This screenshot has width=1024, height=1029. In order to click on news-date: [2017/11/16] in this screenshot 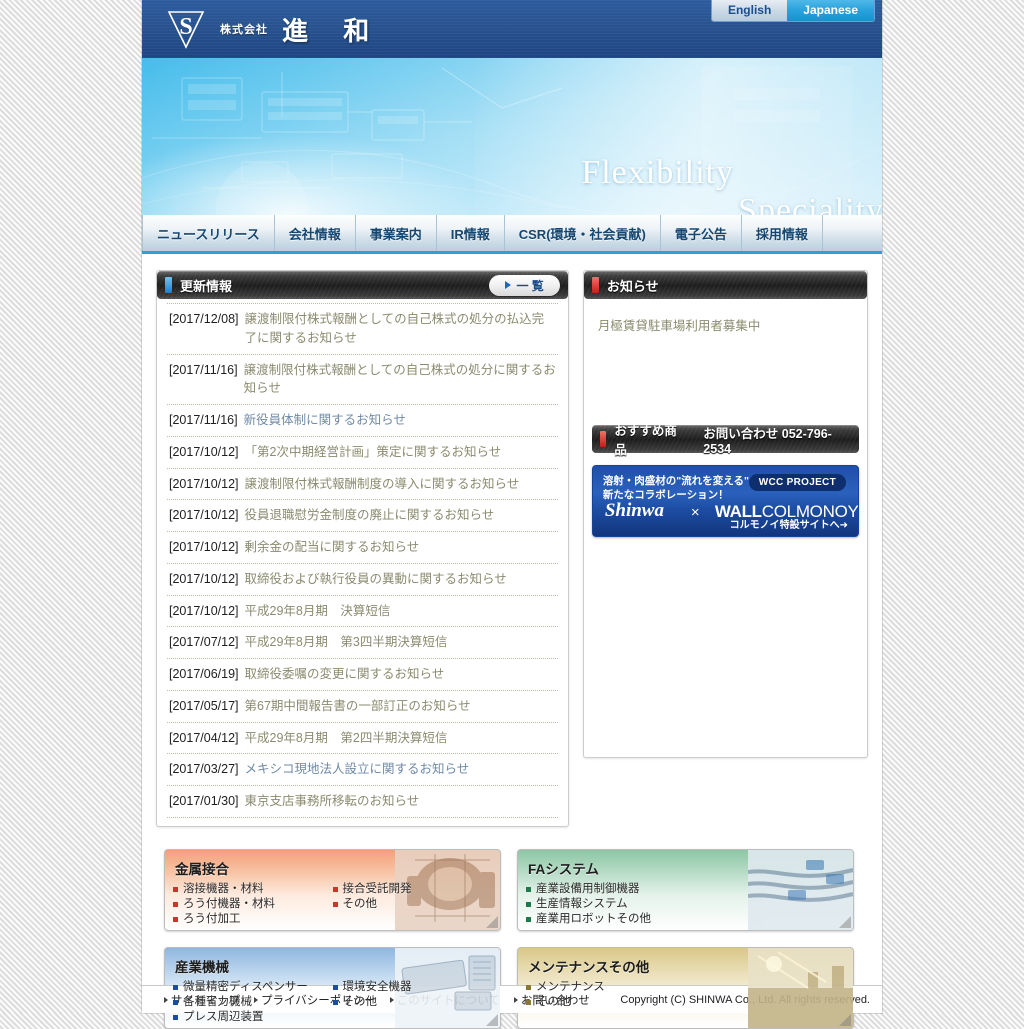, I will do `click(203, 420)`.